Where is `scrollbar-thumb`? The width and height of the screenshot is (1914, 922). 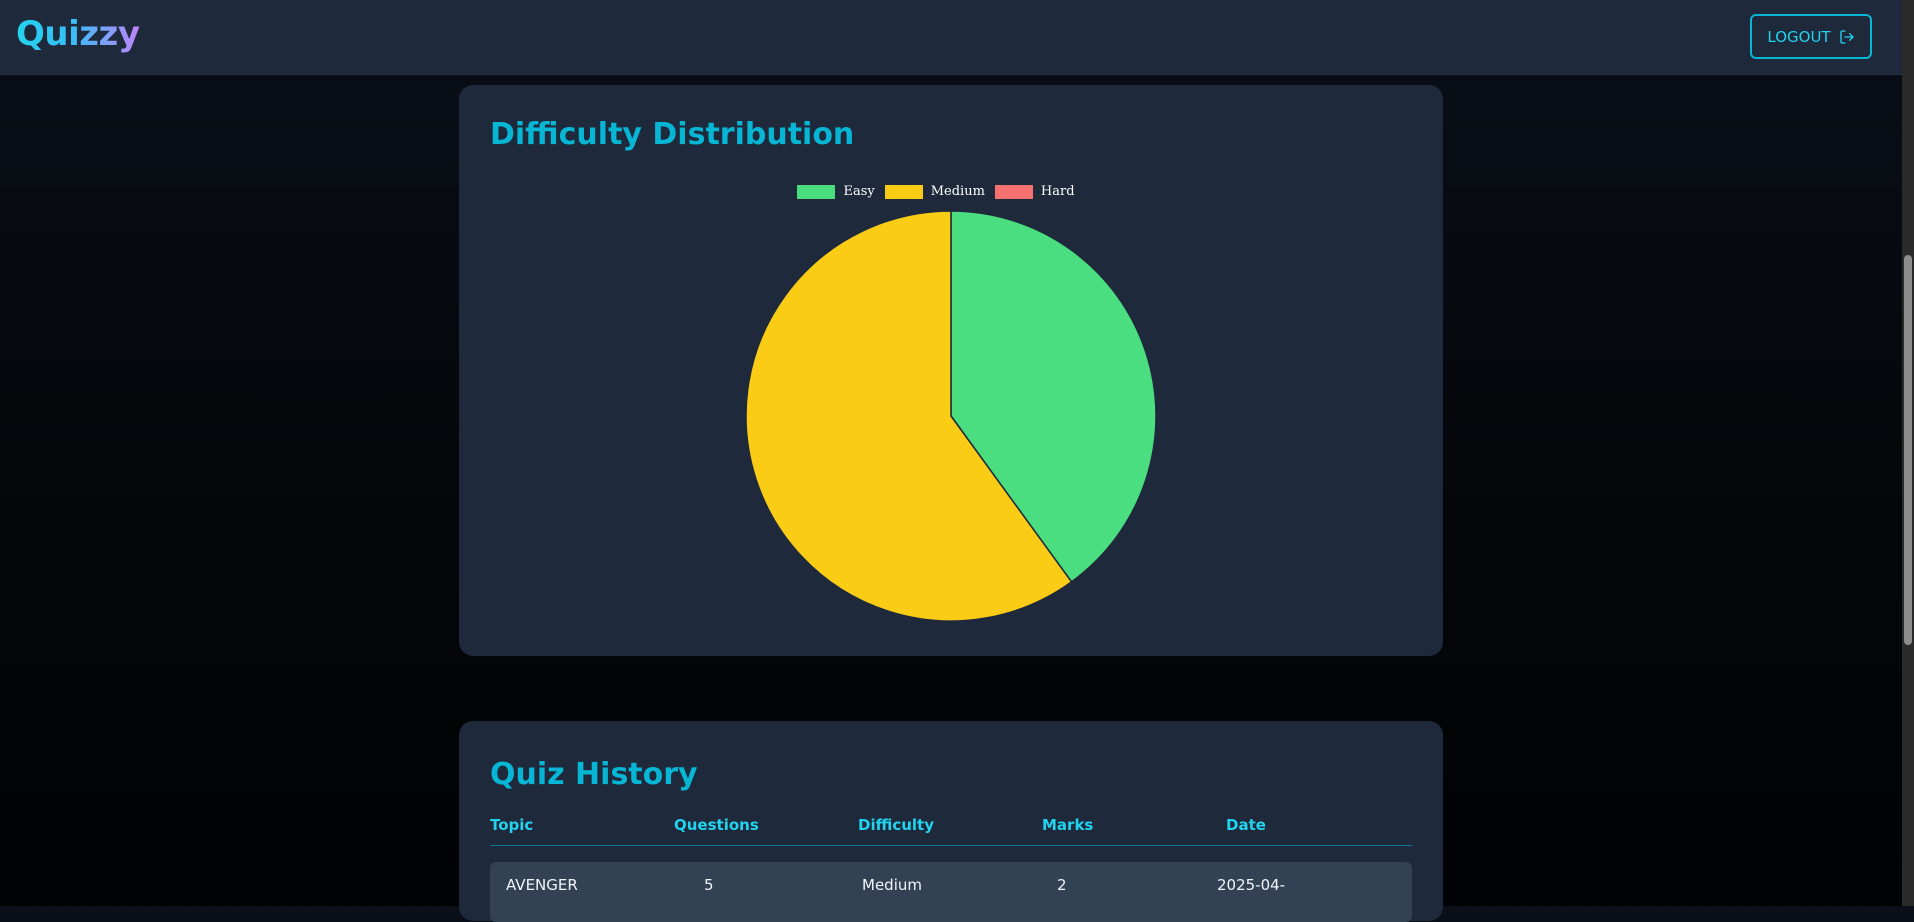
scrollbar-thumb is located at coordinates (1908, 450).